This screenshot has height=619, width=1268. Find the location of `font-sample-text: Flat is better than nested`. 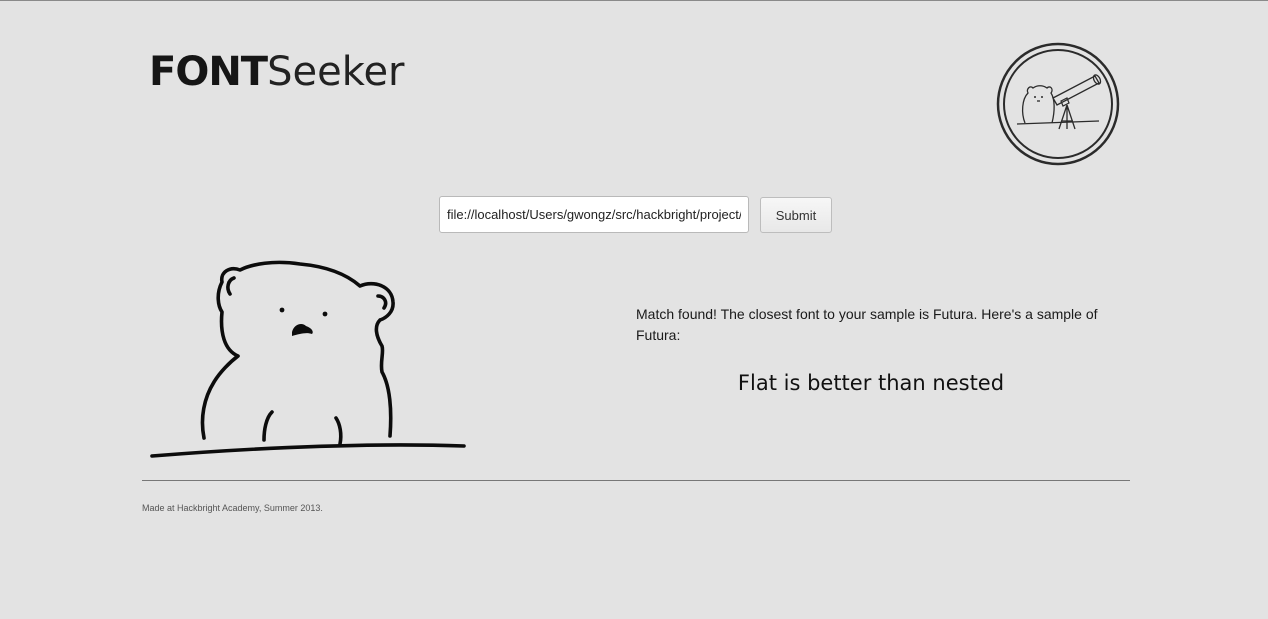

font-sample-text: Flat is better than nested is located at coordinates (871, 383).